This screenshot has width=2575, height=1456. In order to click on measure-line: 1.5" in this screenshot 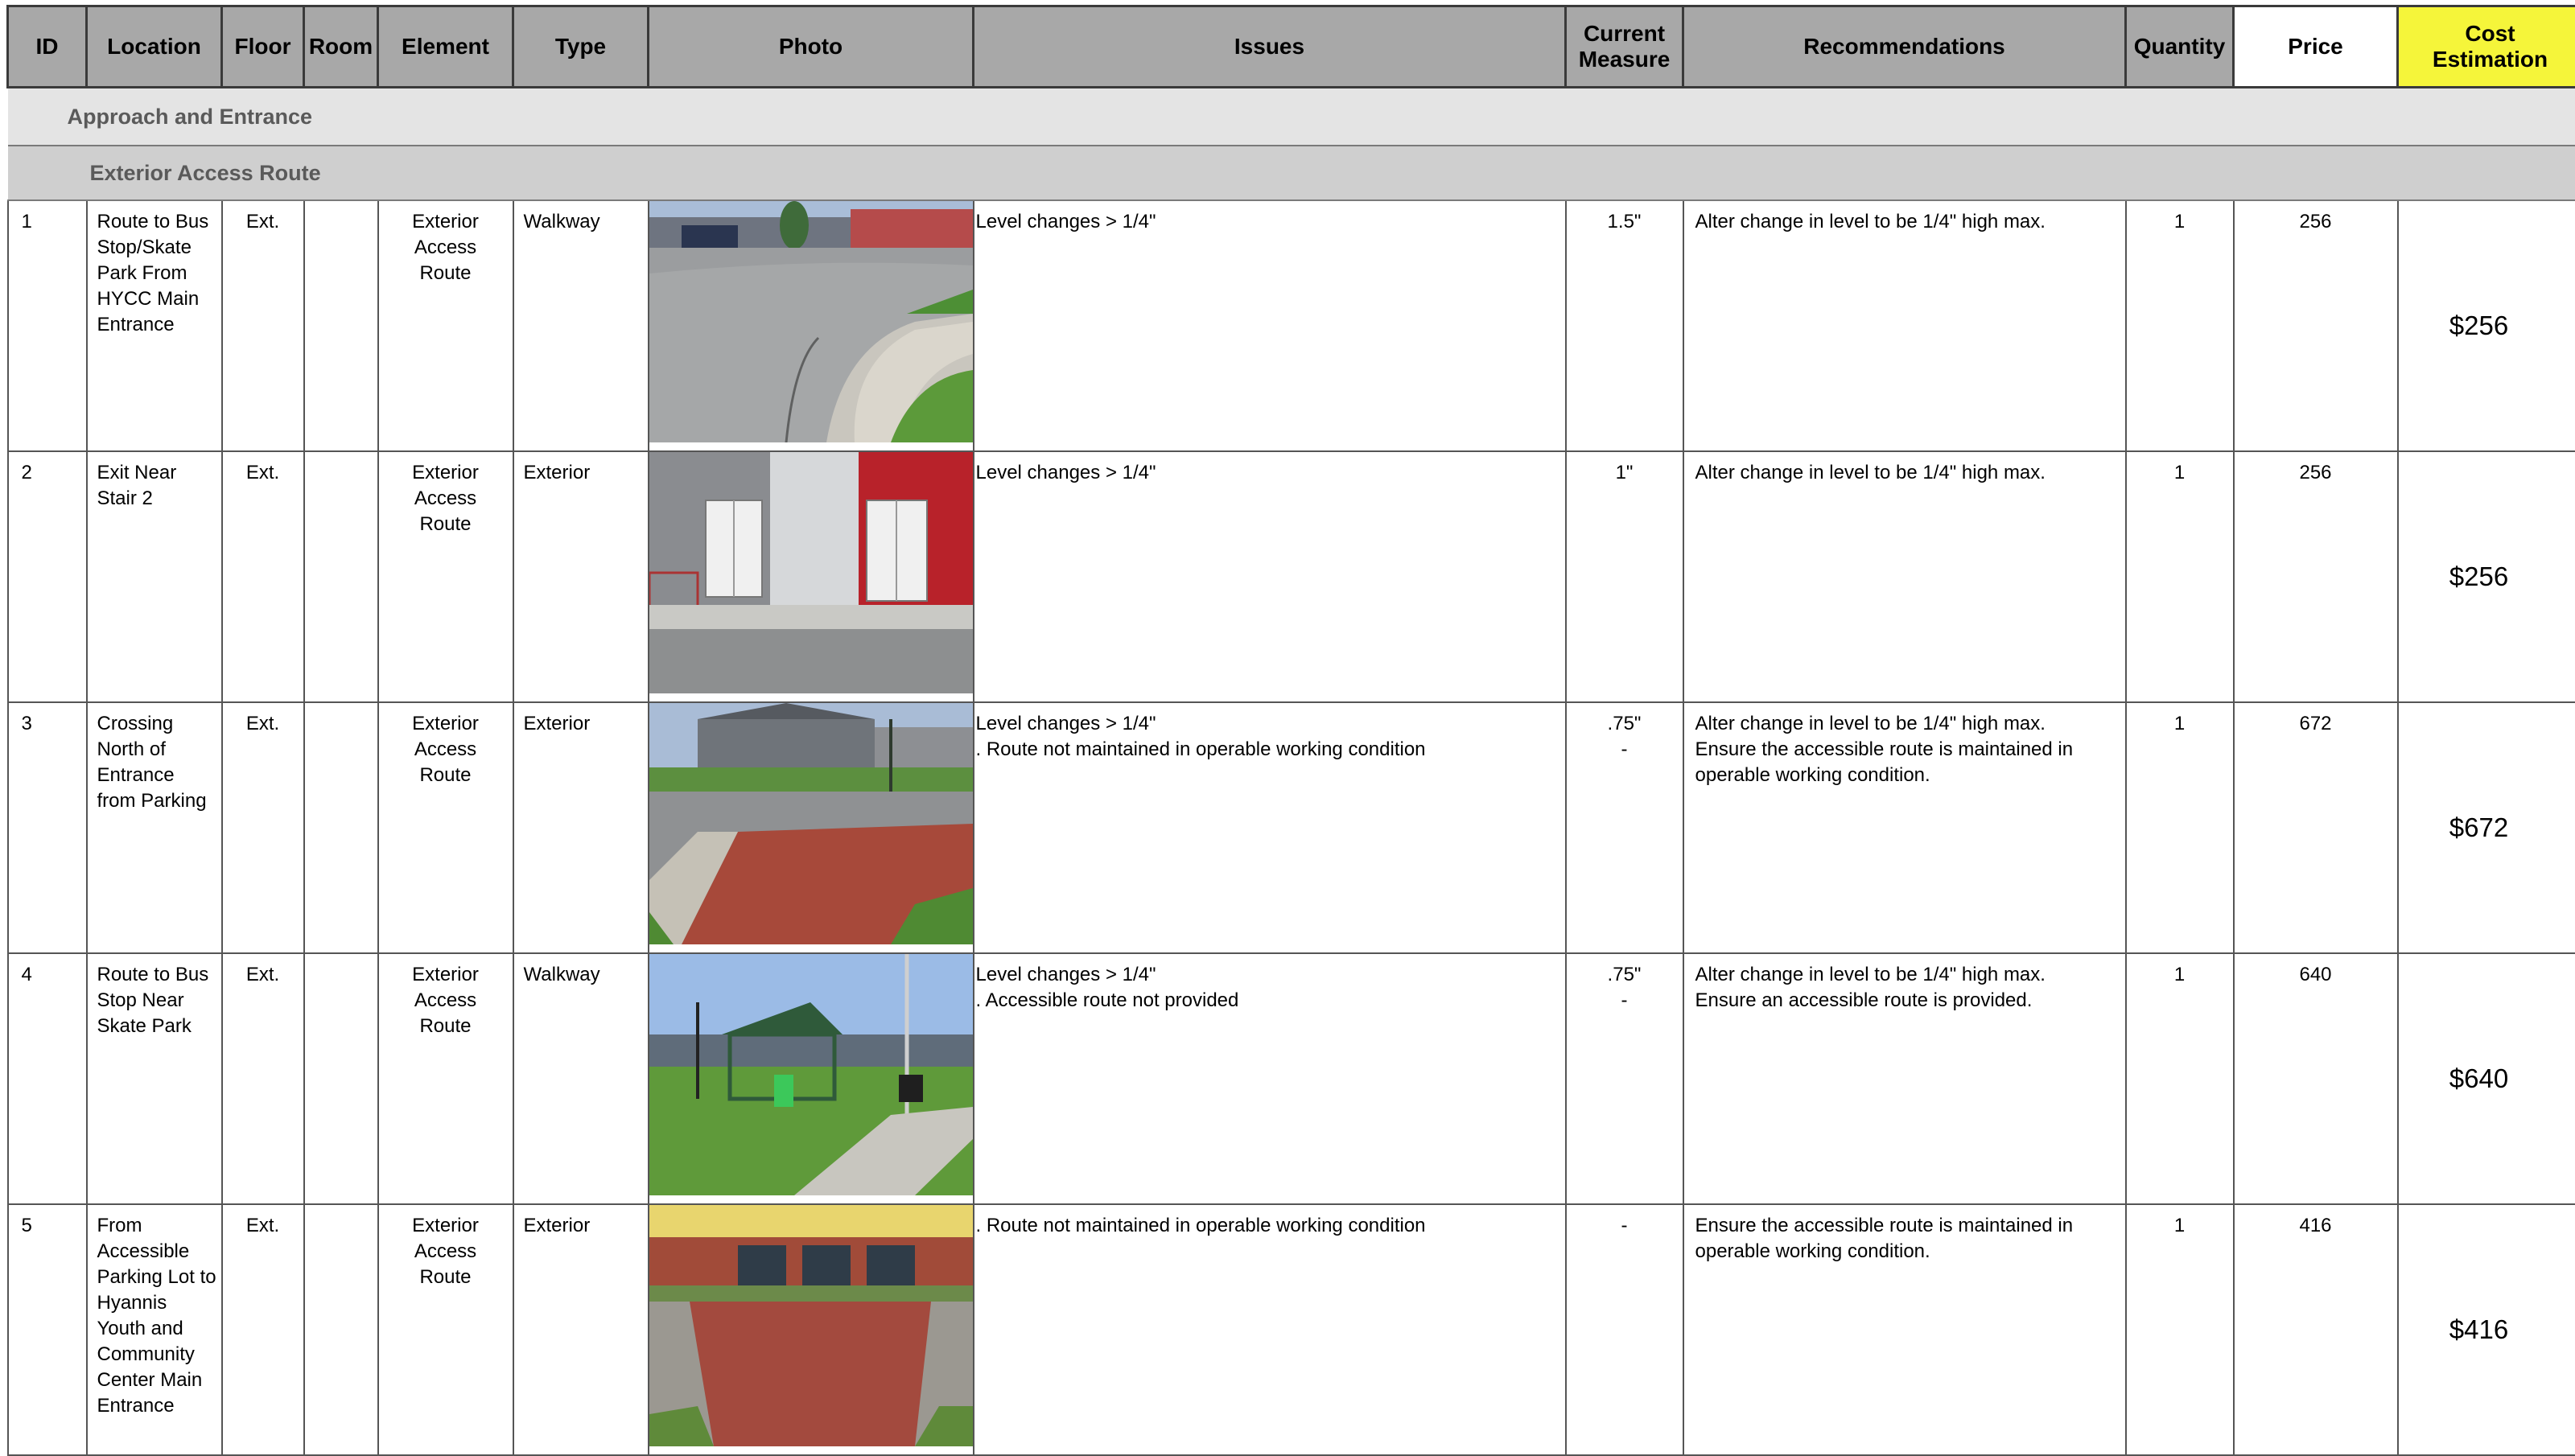, I will do `click(1625, 222)`.